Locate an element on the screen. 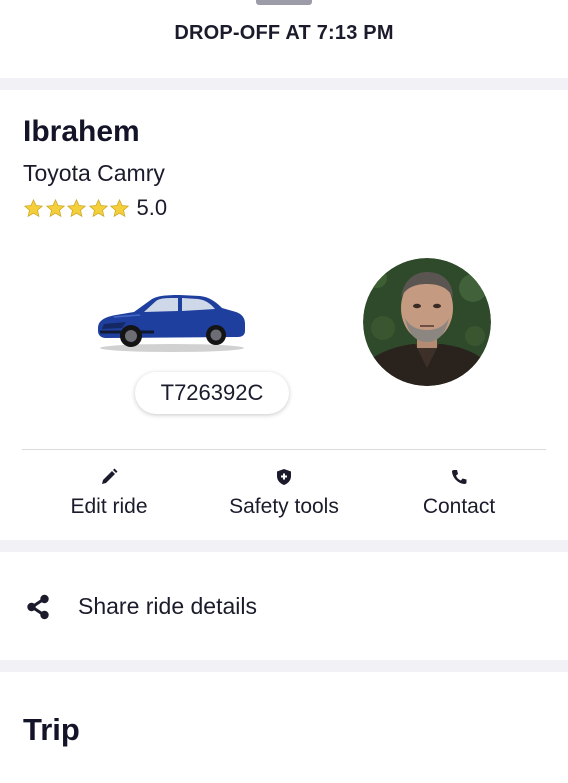 This screenshot has height=783, width=568. share-icon is located at coordinates (38, 607).